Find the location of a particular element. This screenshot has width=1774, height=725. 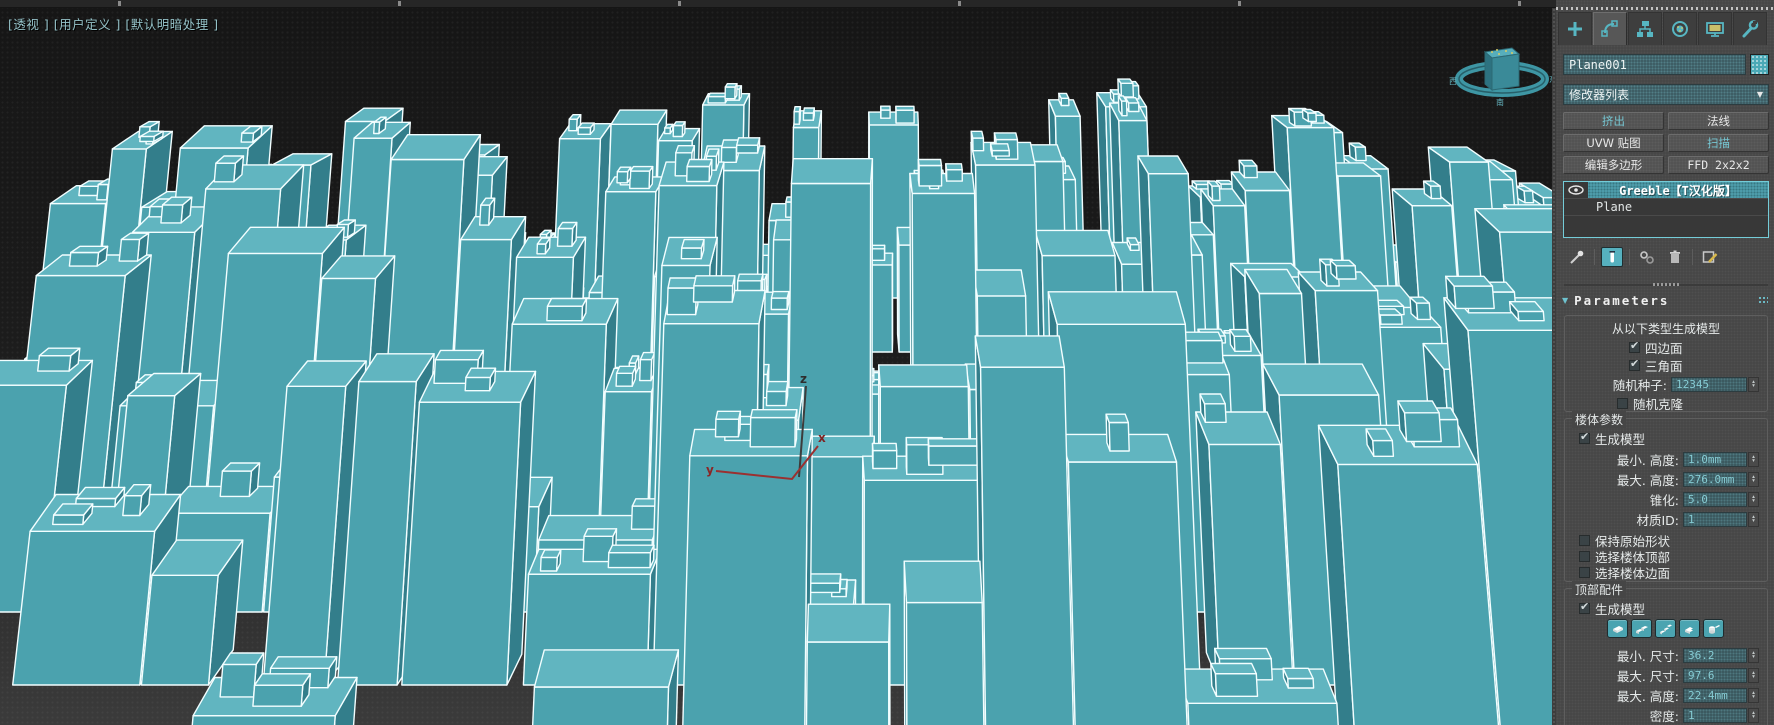

taper-field: 5.0 is located at coordinates (1715, 499).